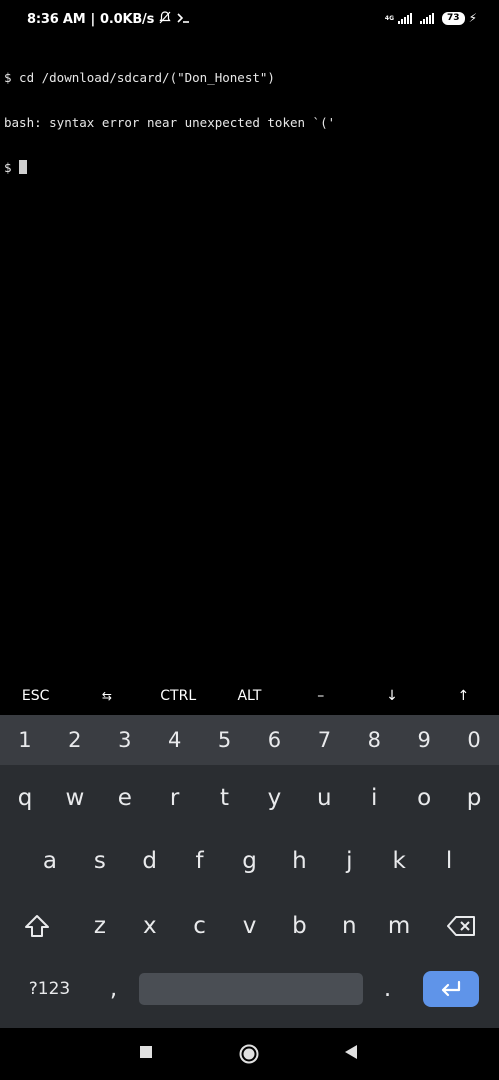 The width and height of the screenshot is (499, 1080). I want to click on network-type-label: 4G, so click(389, 18).